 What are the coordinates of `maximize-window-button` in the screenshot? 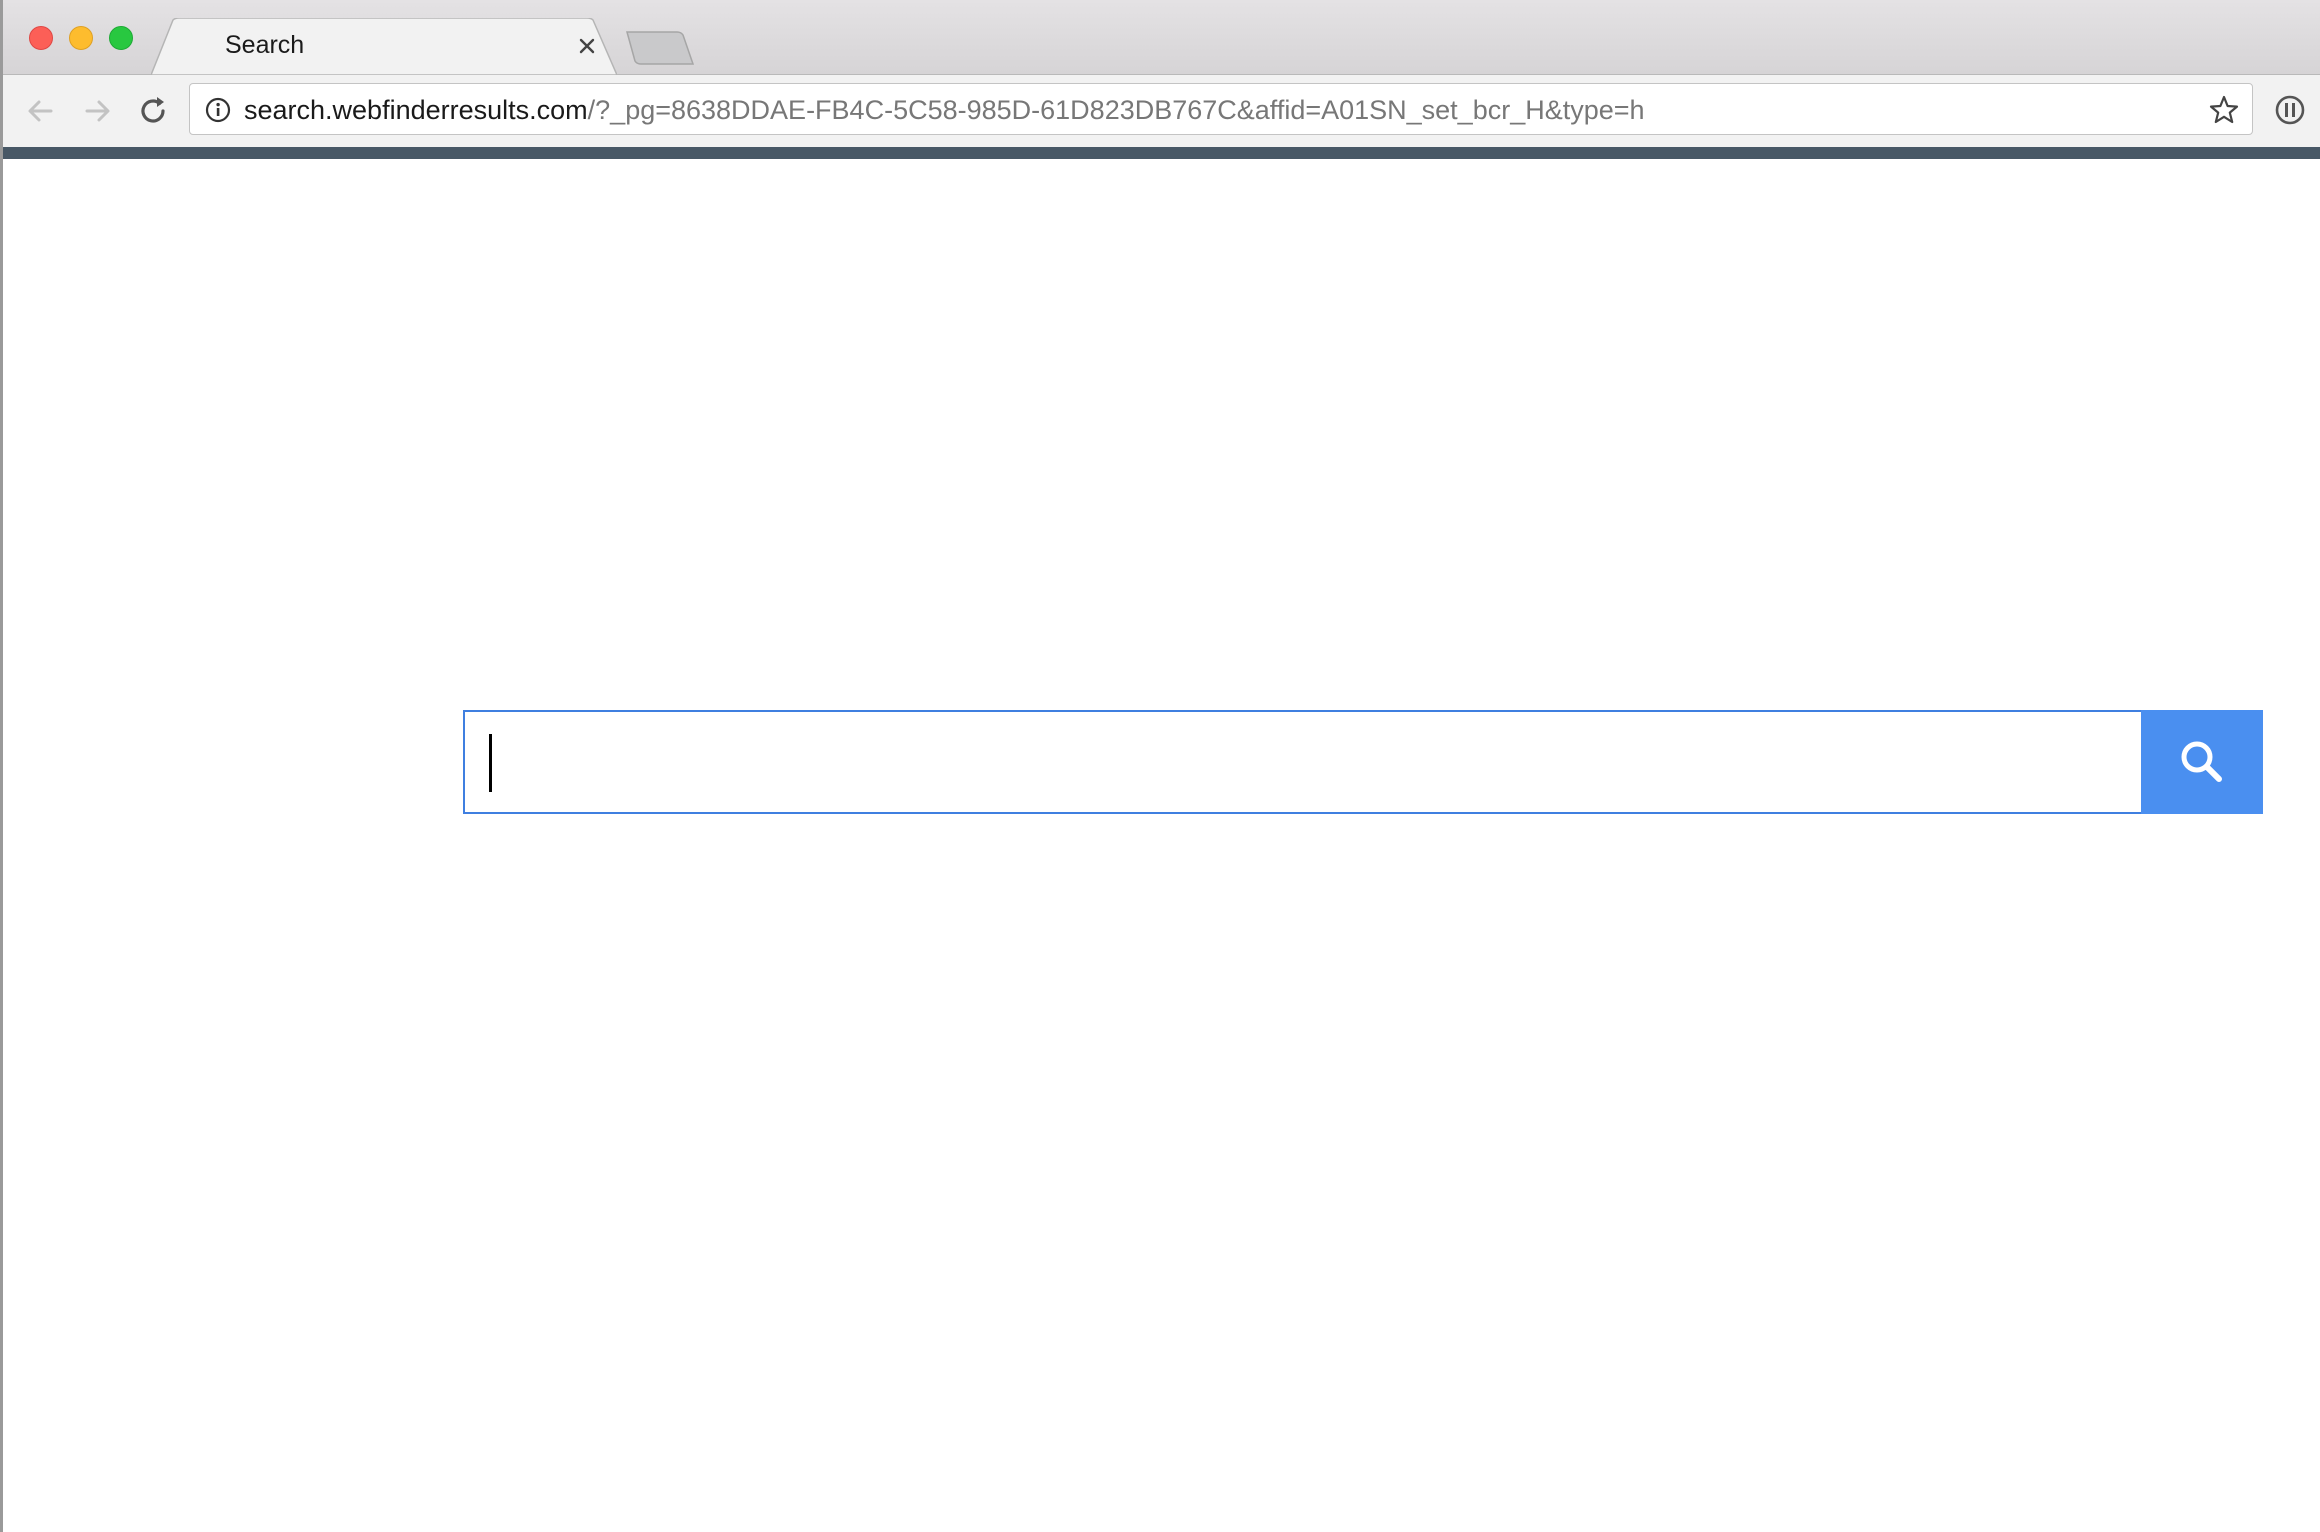 It's located at (121, 38).